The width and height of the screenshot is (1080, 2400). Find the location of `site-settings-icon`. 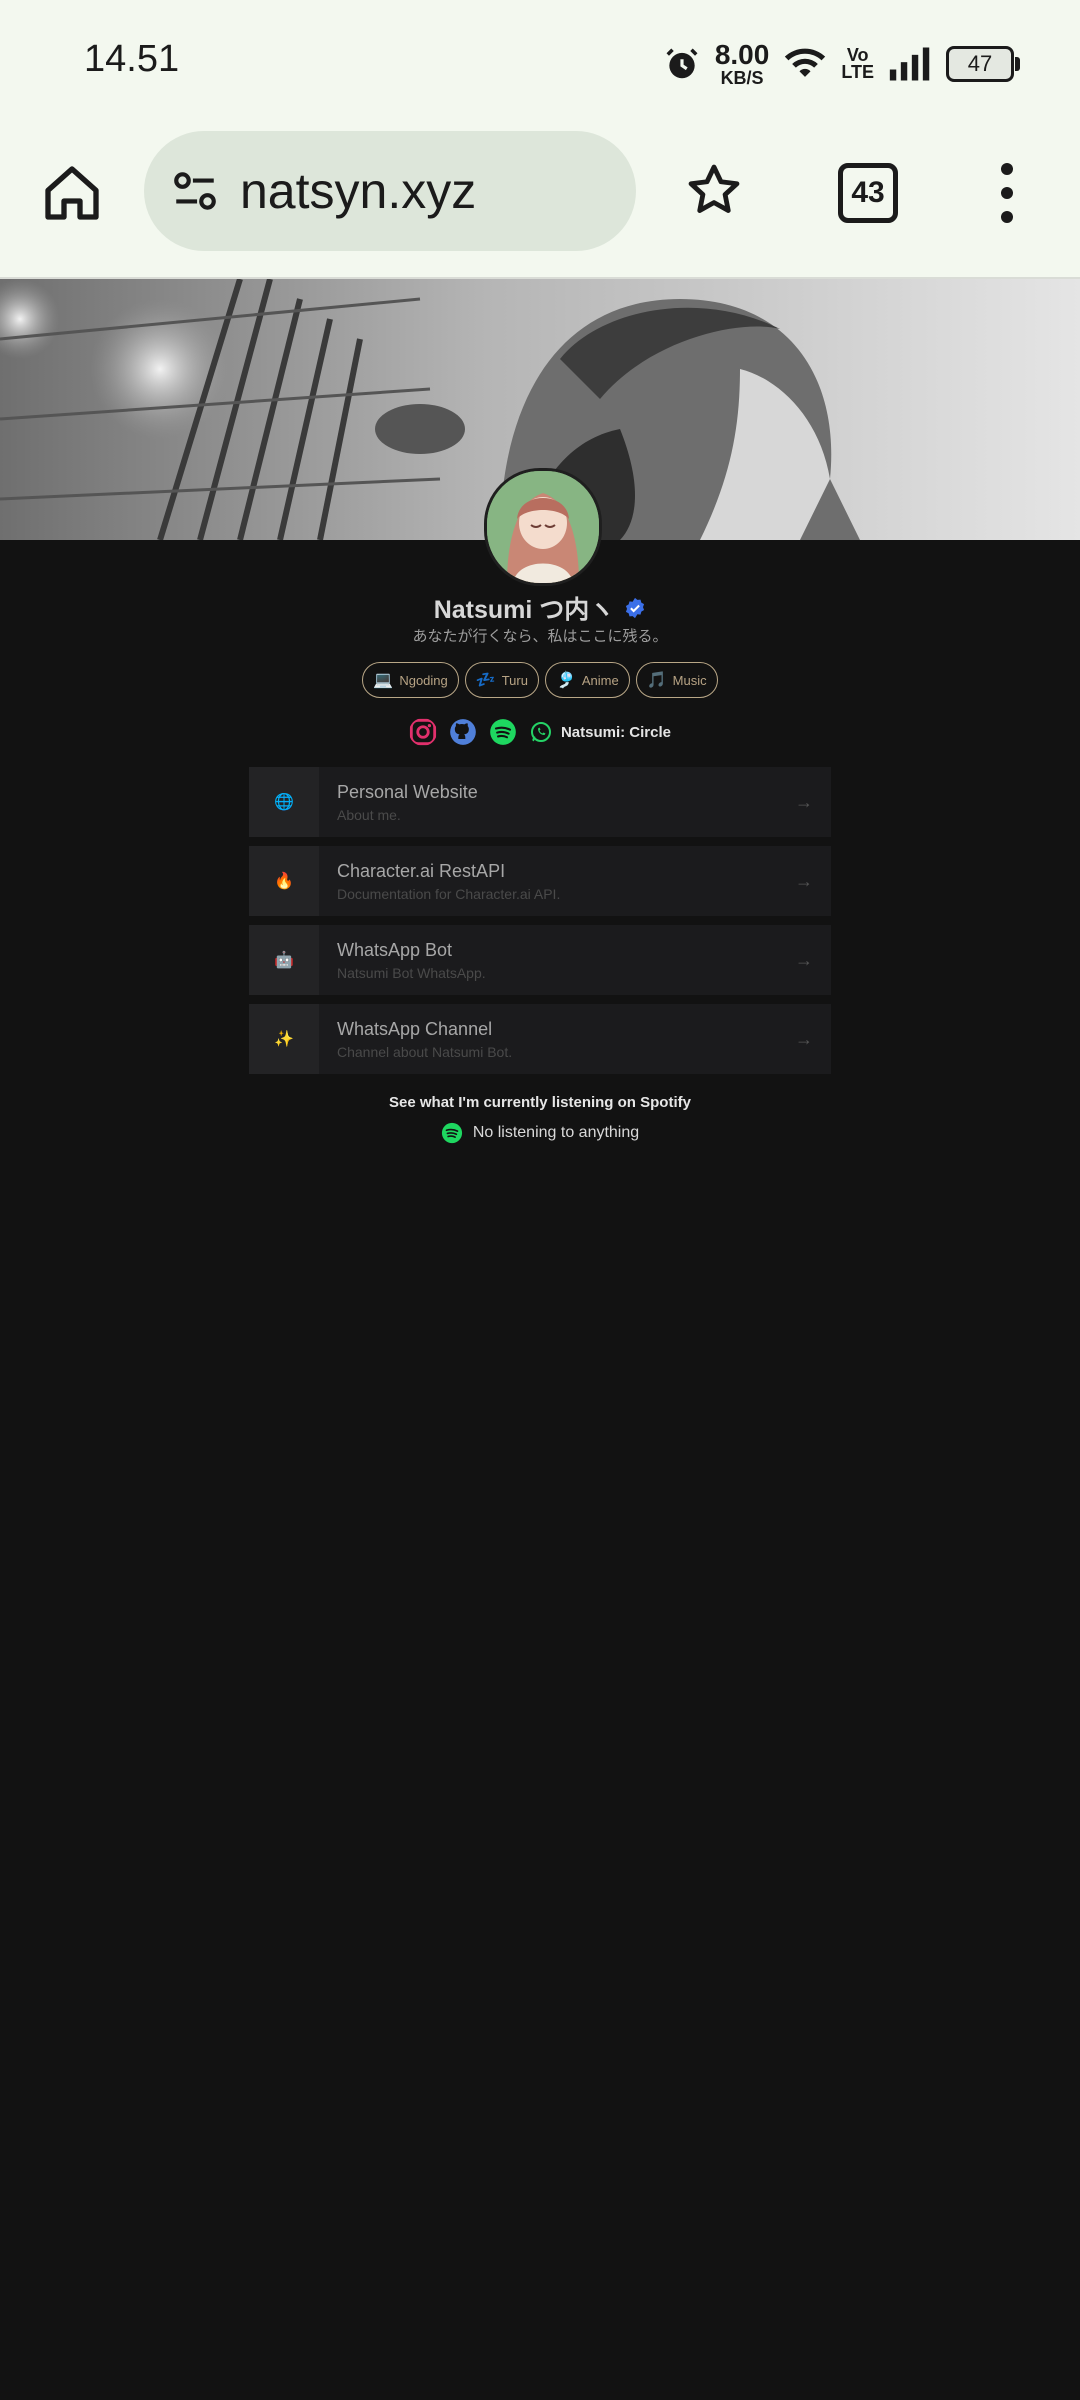

site-settings-icon is located at coordinates (195, 191).